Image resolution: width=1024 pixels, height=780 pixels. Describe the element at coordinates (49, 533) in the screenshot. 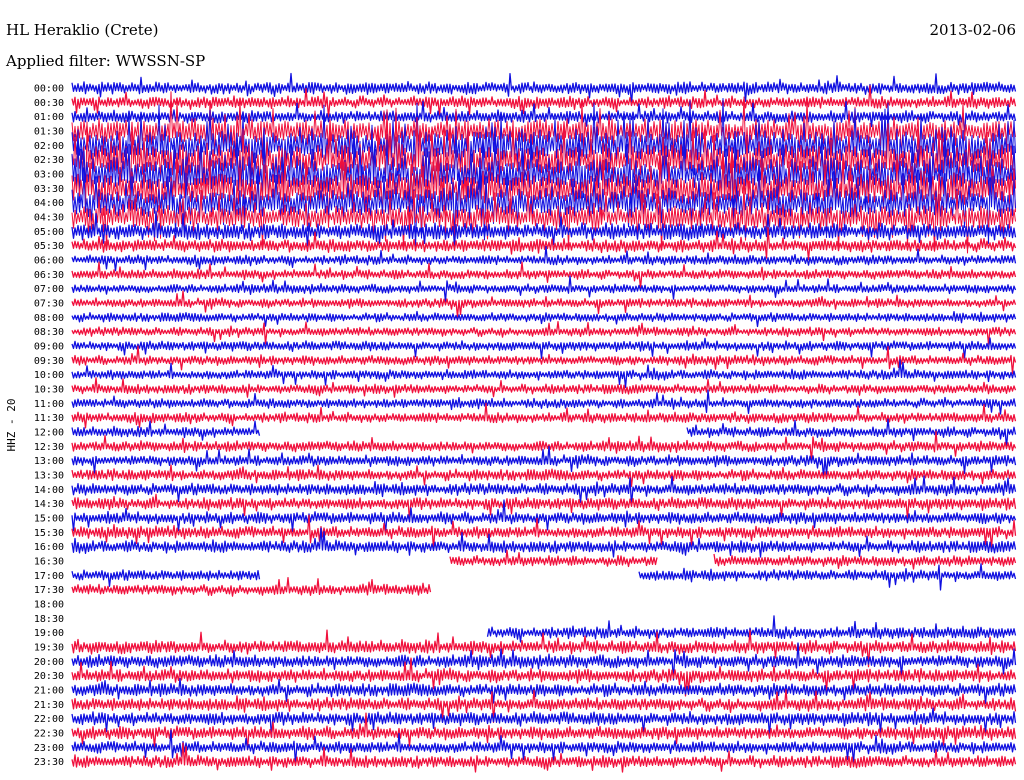

I see `row-label-1530: 15:30` at that location.